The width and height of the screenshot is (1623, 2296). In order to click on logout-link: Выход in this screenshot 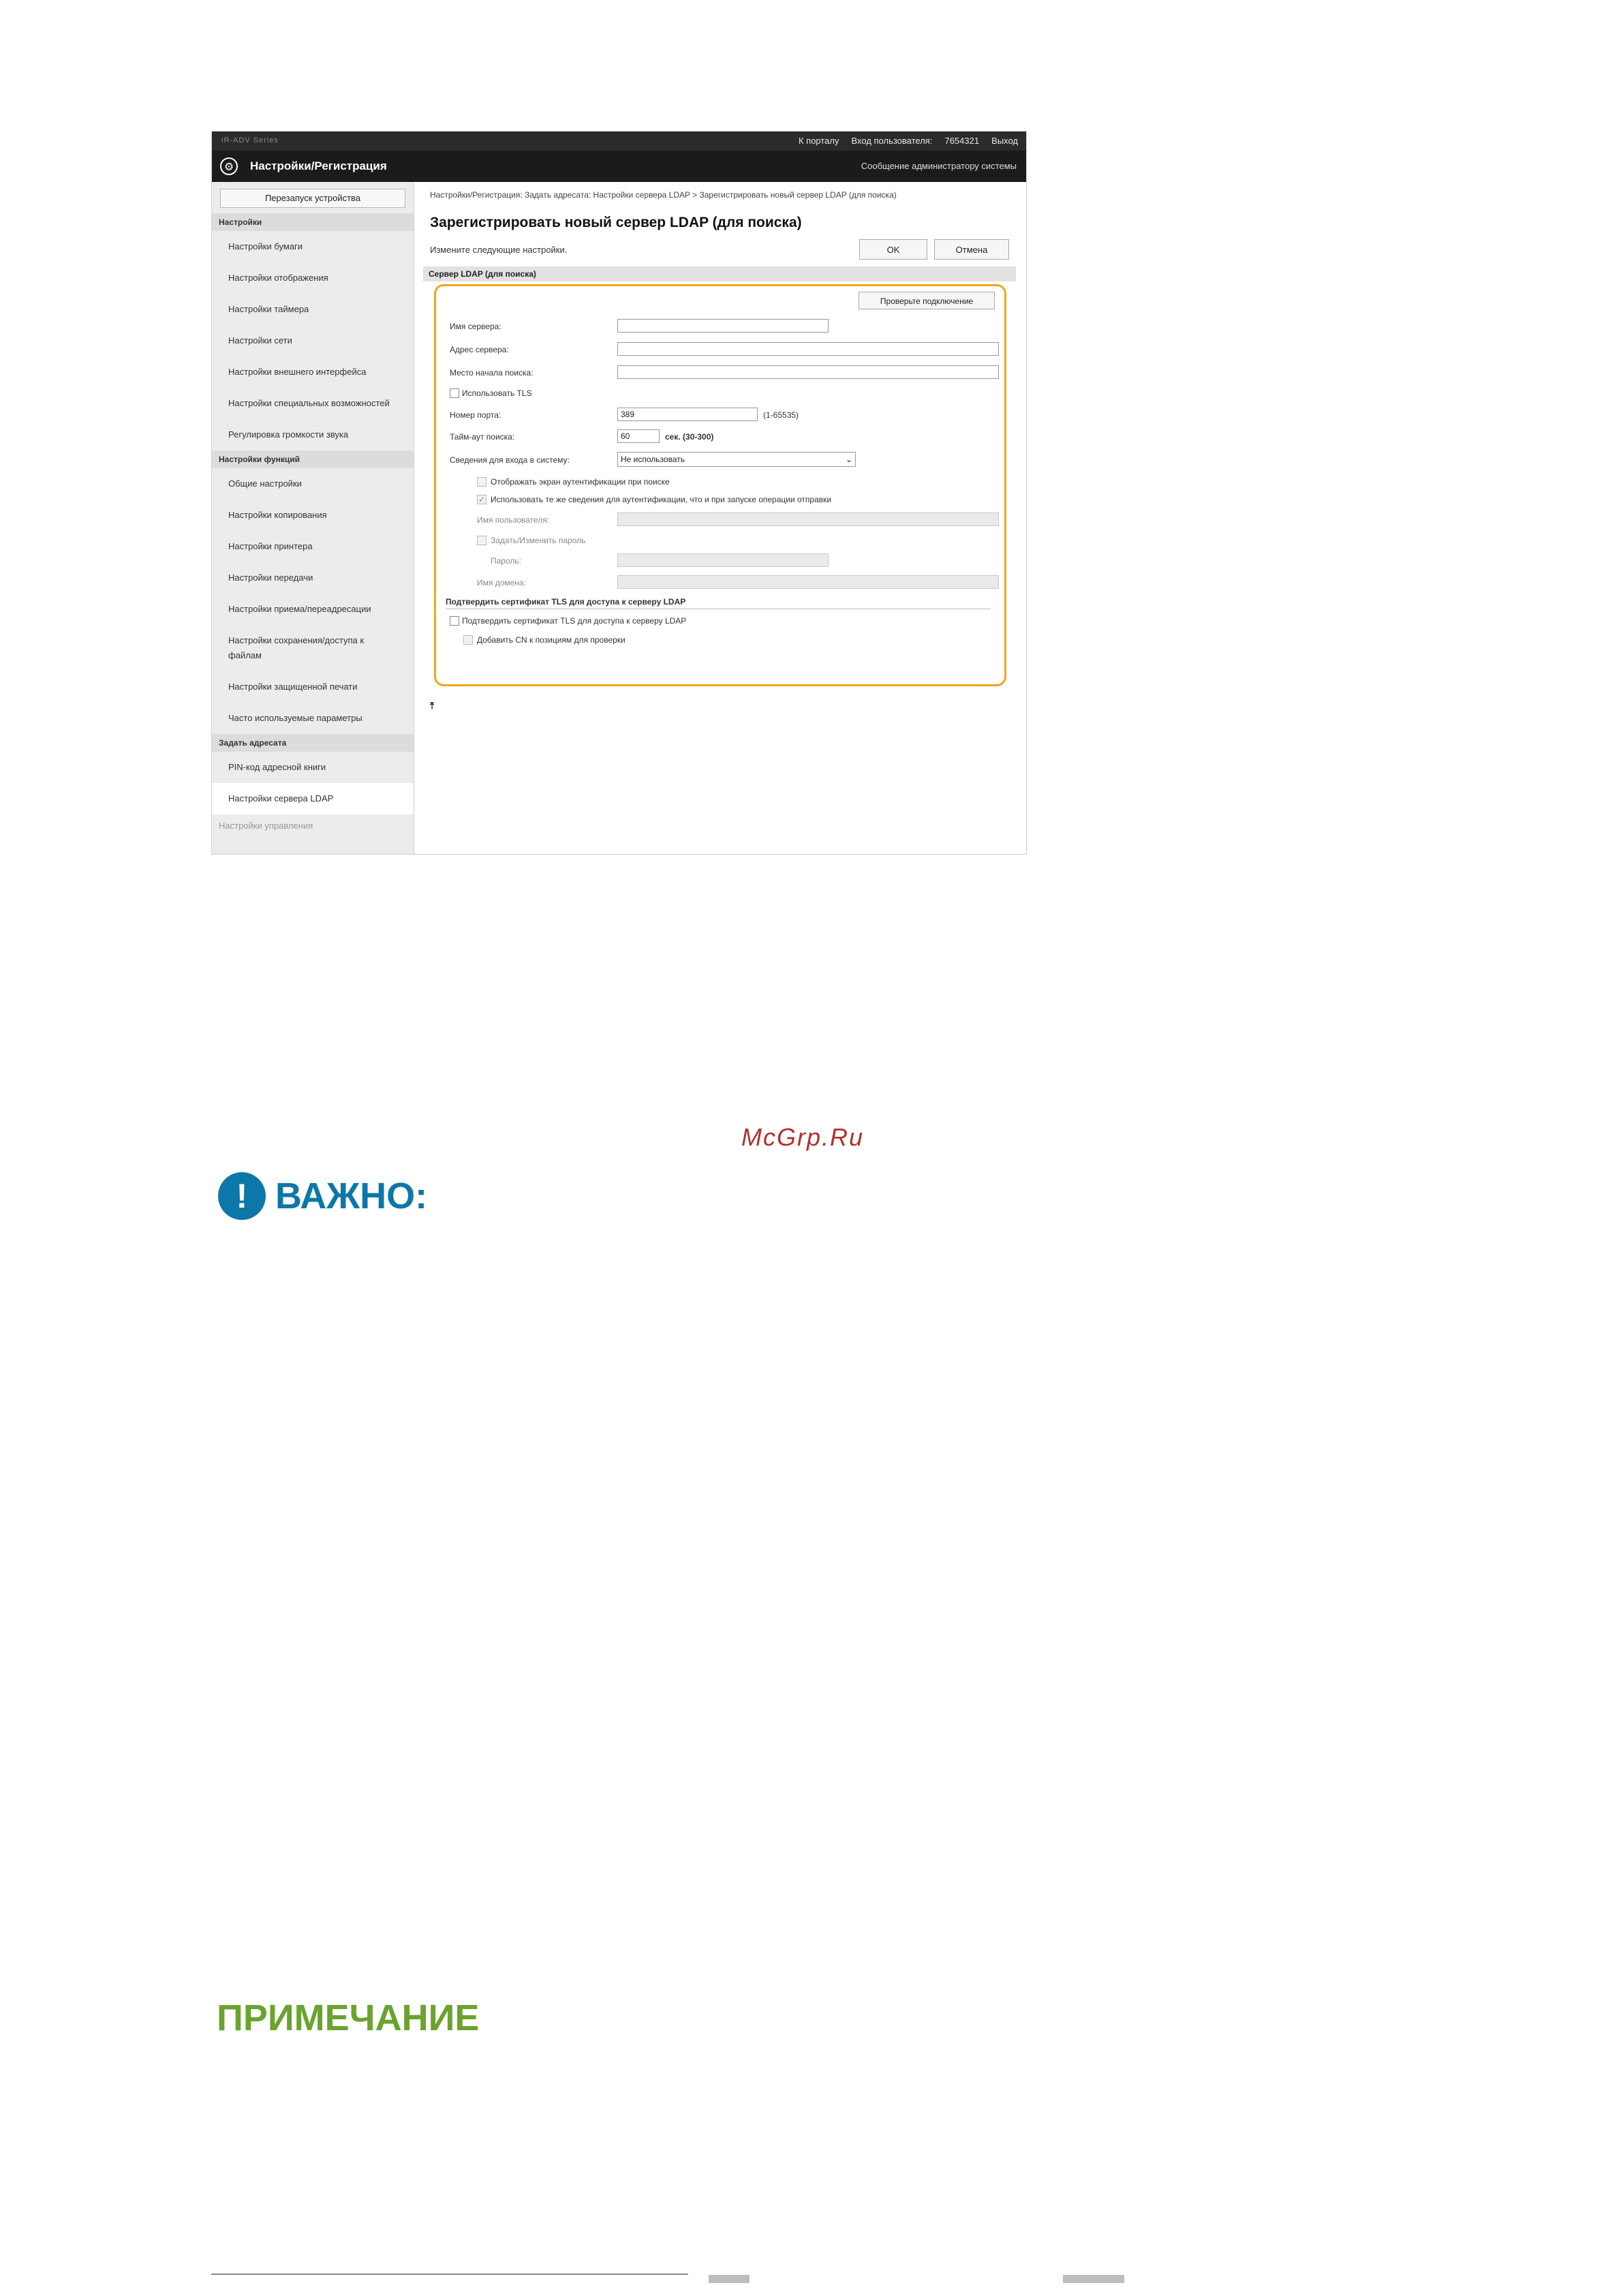, I will do `click(1004, 141)`.